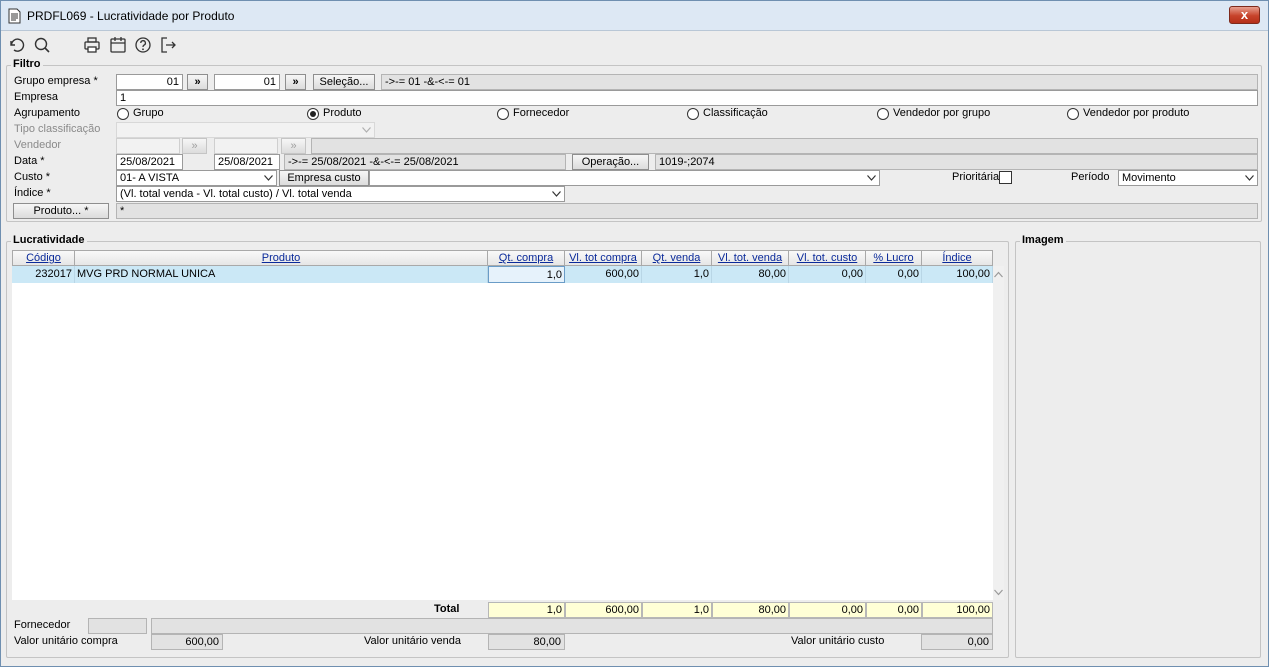 The height and width of the screenshot is (667, 1269). Describe the element at coordinates (1090, 177) in the screenshot. I see `periodo-label: Período` at that location.